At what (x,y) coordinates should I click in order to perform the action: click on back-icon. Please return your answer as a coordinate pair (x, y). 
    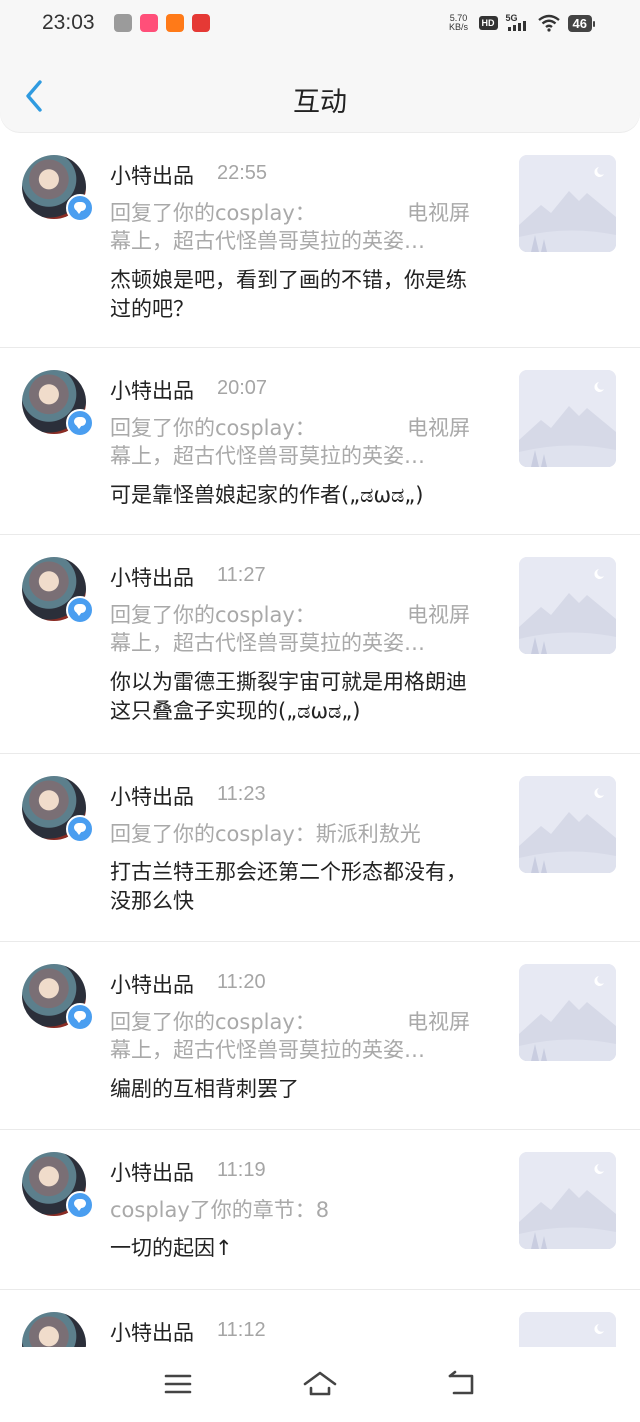
    Looking at the image, I should click on (461, 1382).